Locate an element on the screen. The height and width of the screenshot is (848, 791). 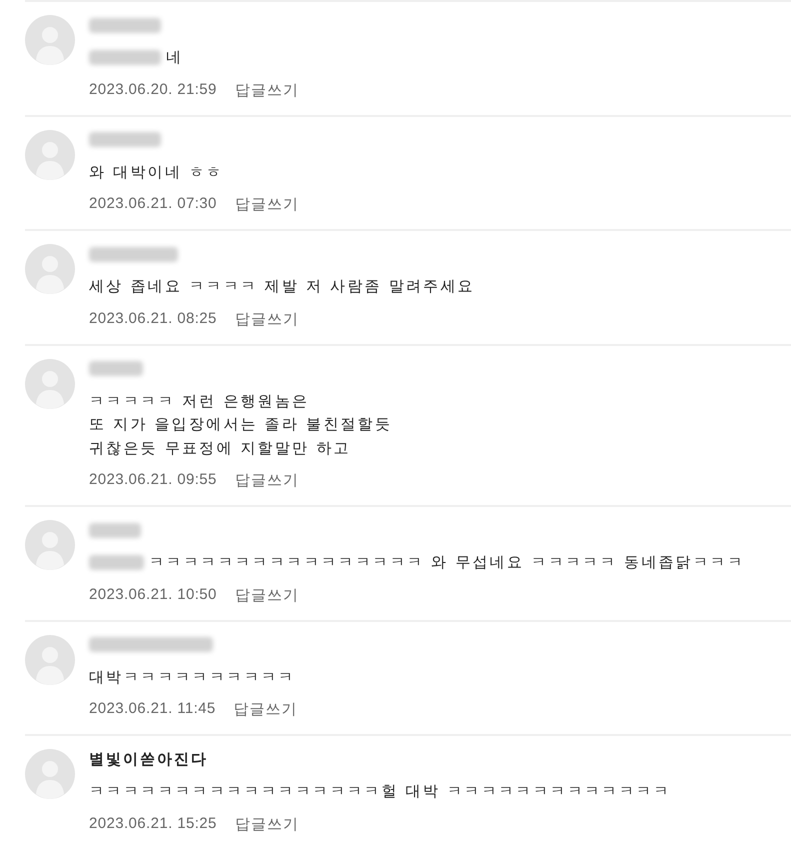
comment-text: ㅋㅋㅋㅋㅋㅋㅋㅋㅋㅋㅋㅋㅋㅋㅋㅋ 와 무섭네요 ㅋㅋㅋㅋㅋ 동네좁닭ㅋㅋㅋ is located at coordinates (446, 562).